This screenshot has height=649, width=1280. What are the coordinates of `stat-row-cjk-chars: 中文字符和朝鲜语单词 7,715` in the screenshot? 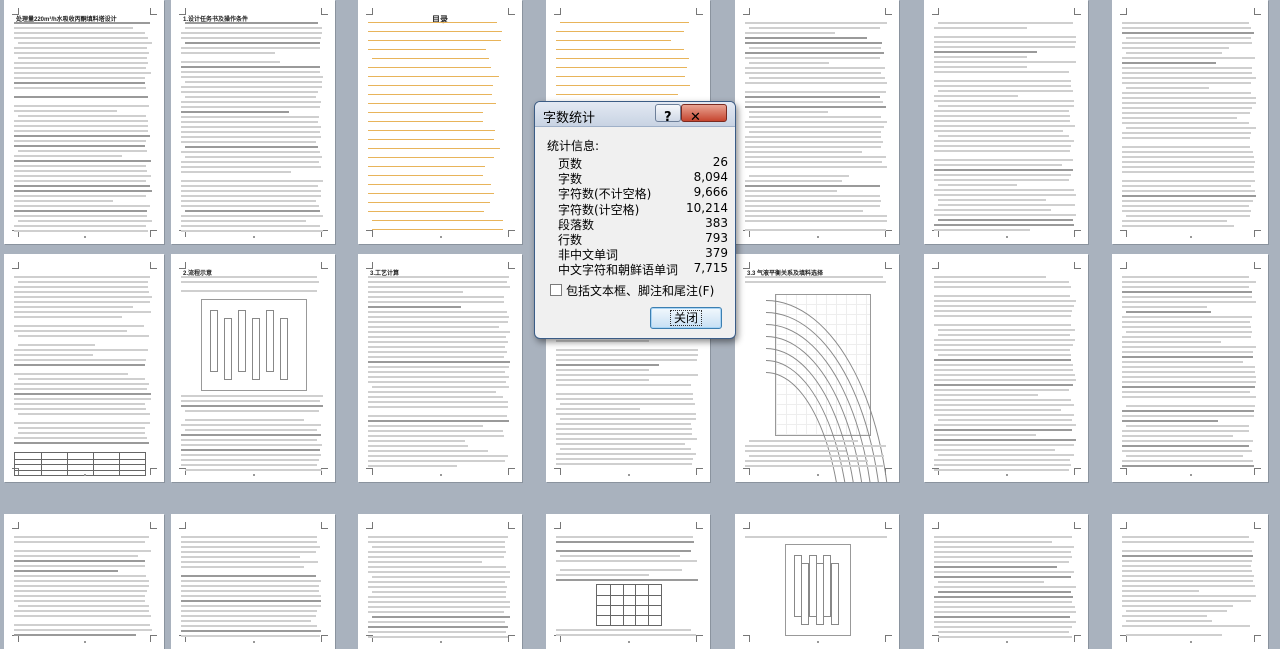 It's located at (643, 269).